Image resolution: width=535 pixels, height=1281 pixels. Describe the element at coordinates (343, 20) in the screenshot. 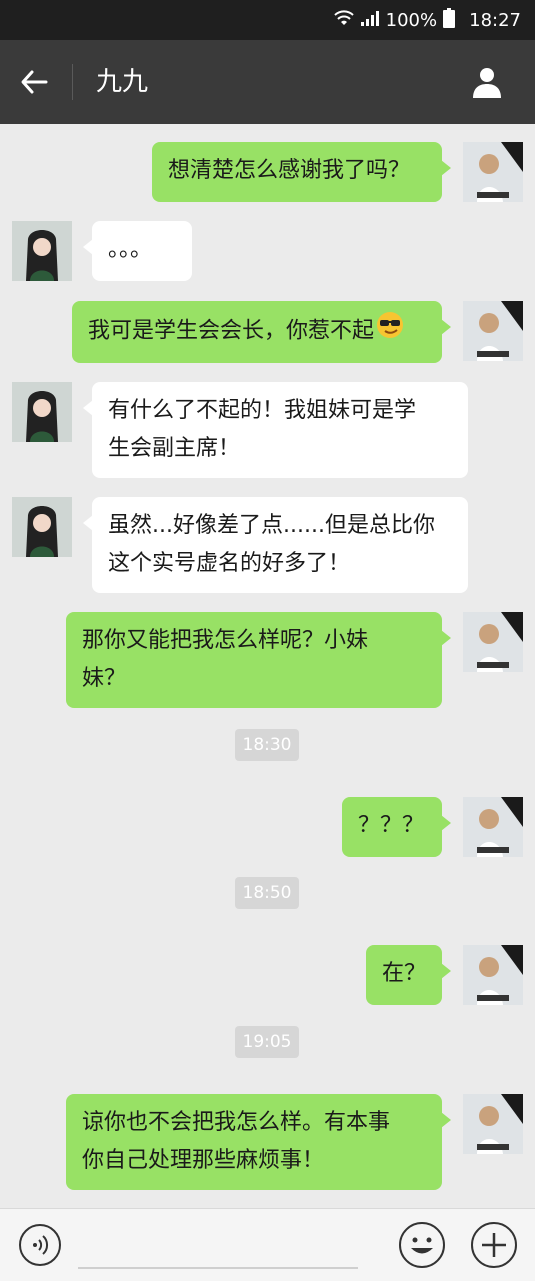

I see `wifi-icon` at that location.